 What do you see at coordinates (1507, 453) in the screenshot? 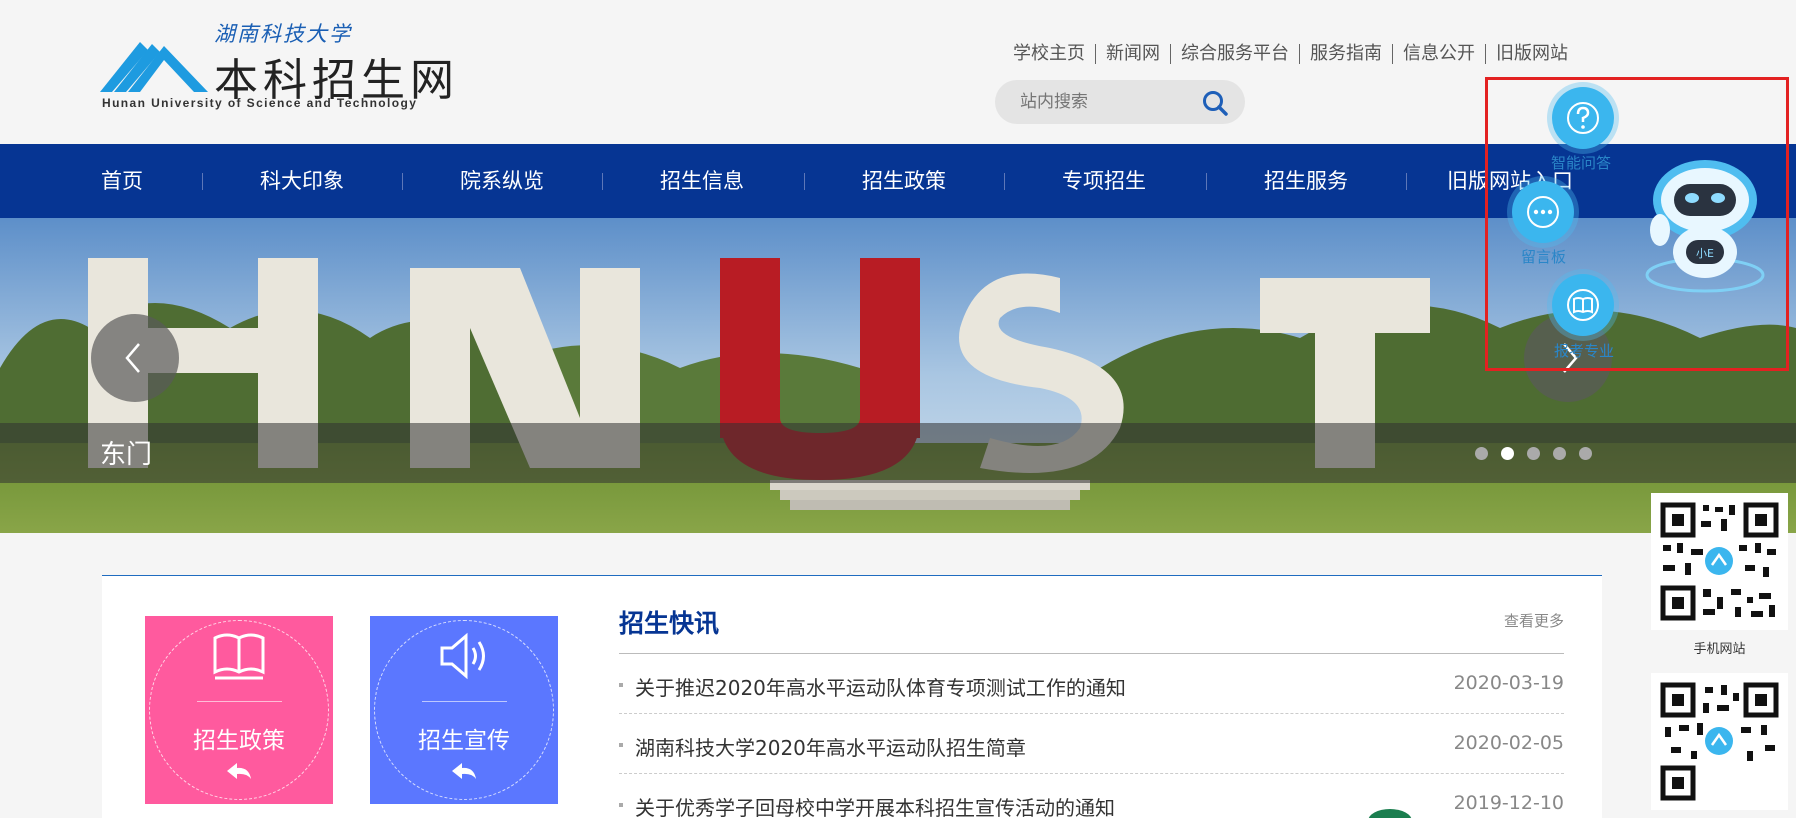
I see `carousel-dot-active` at bounding box center [1507, 453].